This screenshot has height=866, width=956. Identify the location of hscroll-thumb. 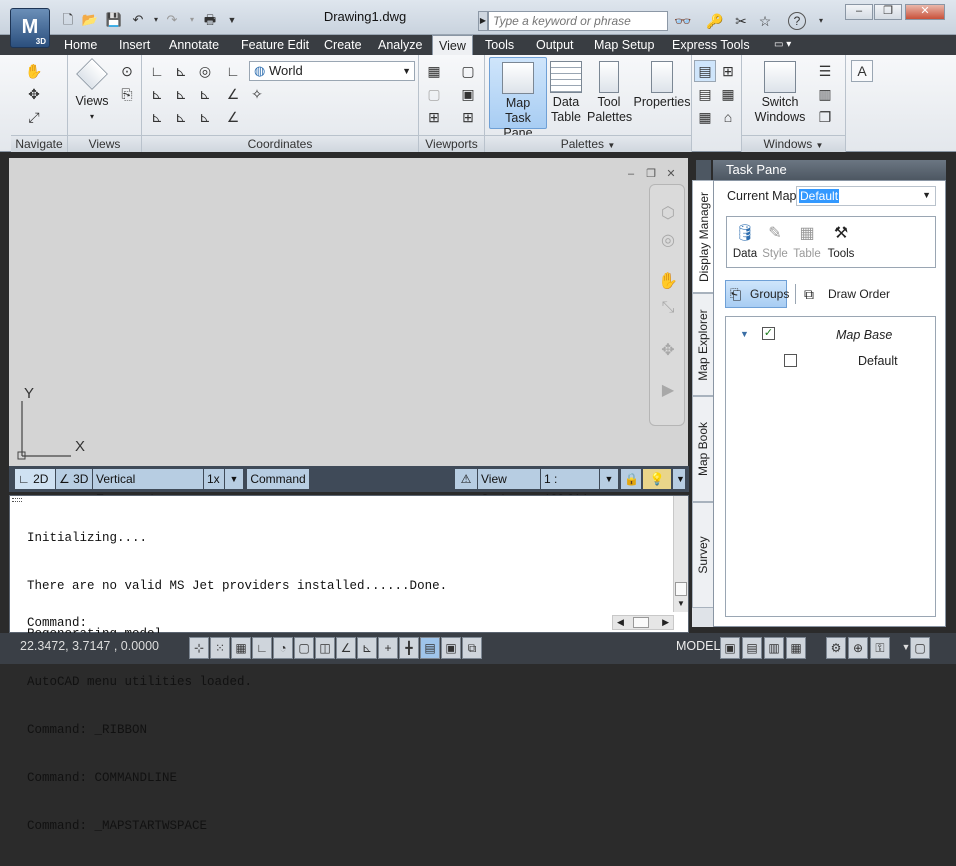
(641, 622).